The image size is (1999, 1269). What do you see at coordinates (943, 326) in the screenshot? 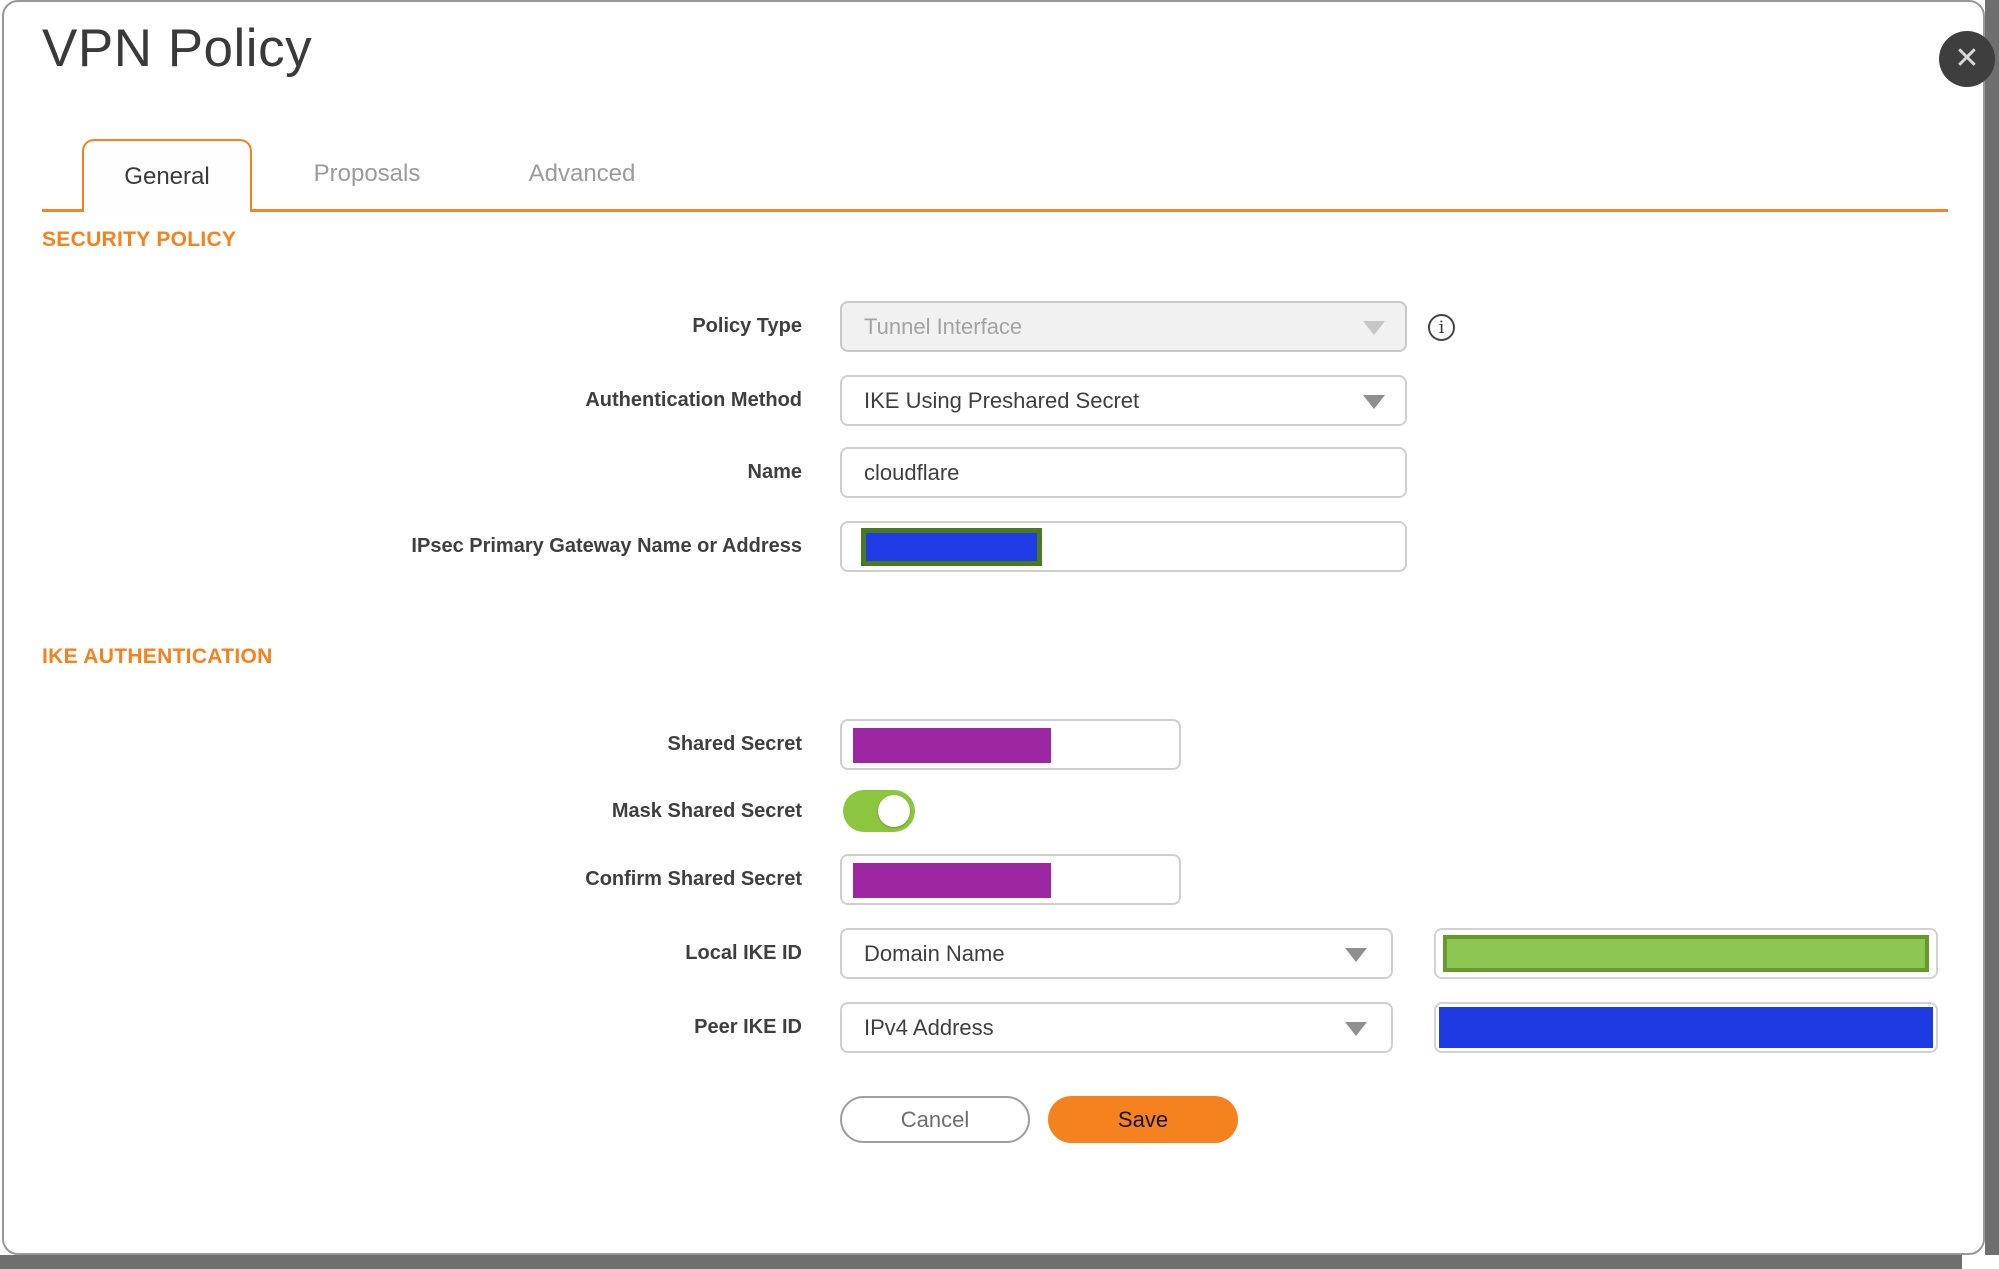
I see `policy-type-value: Tunnel Interface` at bounding box center [943, 326].